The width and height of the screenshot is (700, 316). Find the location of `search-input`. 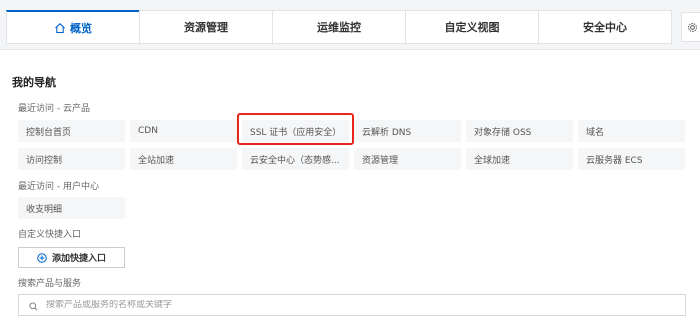

search-input is located at coordinates (346, 305).